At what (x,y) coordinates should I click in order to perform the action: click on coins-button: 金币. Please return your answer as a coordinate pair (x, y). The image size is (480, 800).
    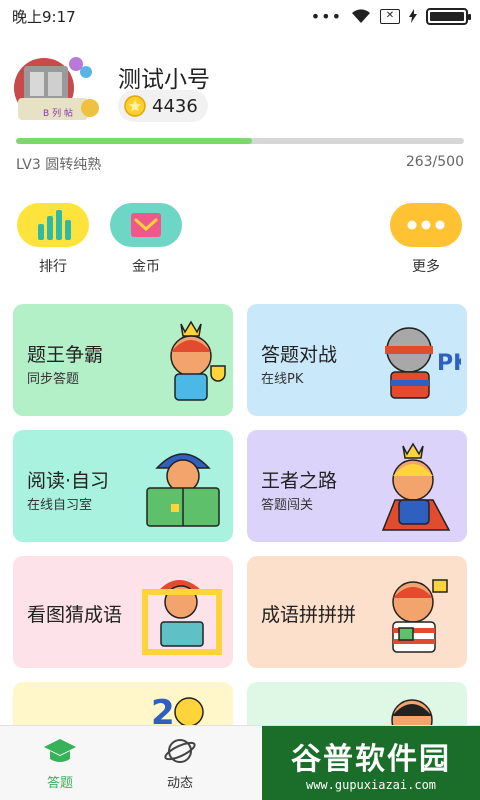
    Looking at the image, I should click on (146, 239).